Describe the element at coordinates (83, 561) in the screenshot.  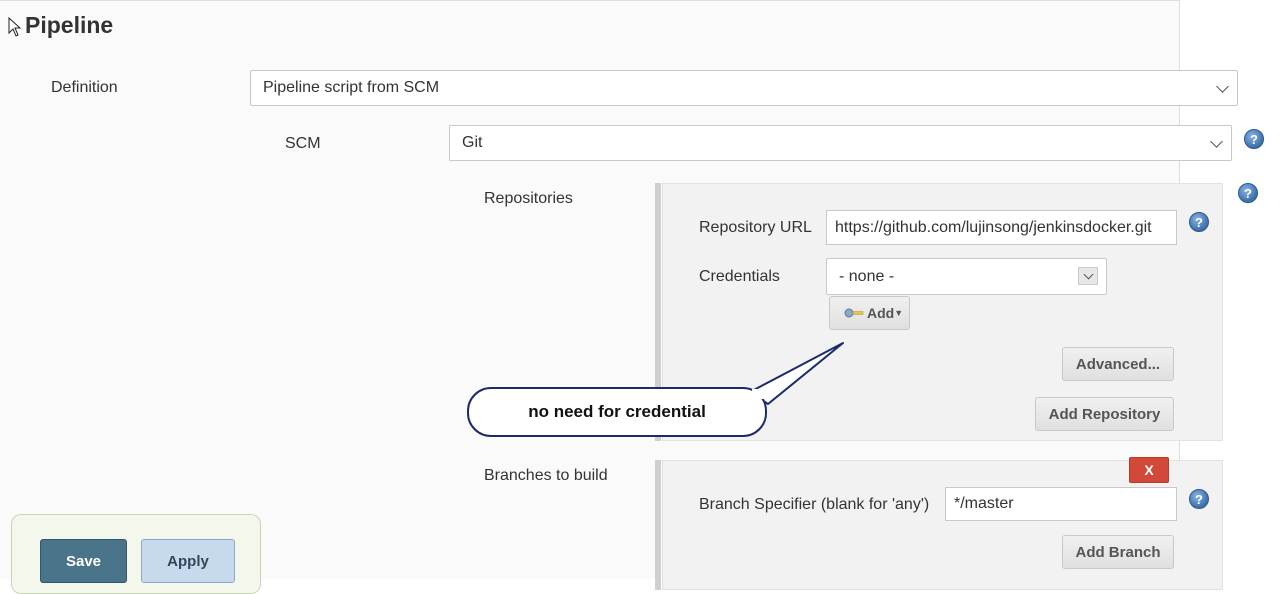
I see `save-button: Save` at that location.